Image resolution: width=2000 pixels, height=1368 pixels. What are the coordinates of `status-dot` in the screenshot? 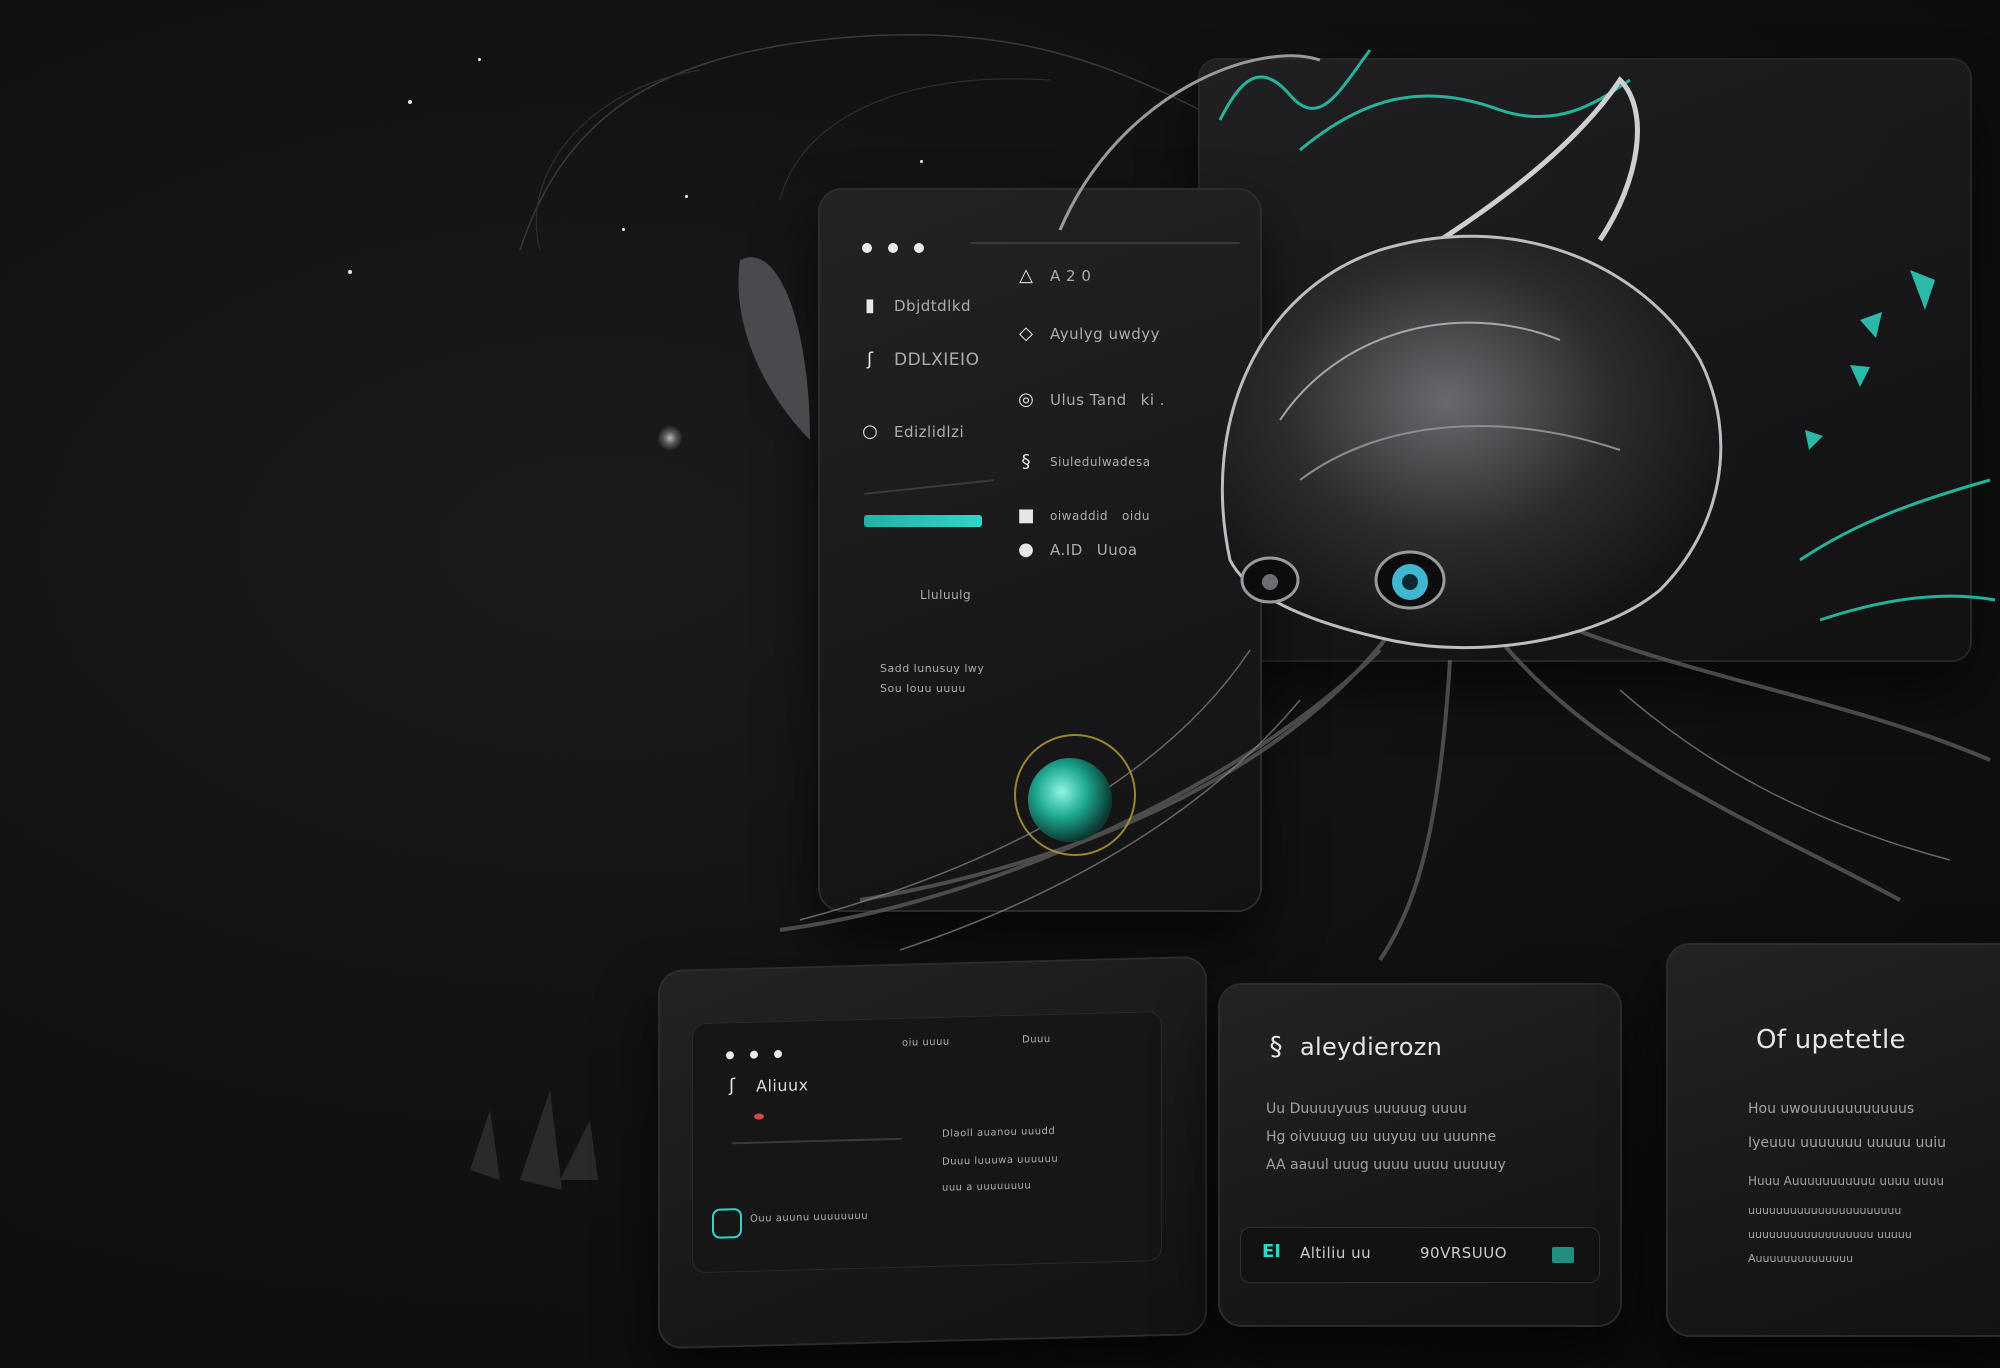 It's located at (759, 1116).